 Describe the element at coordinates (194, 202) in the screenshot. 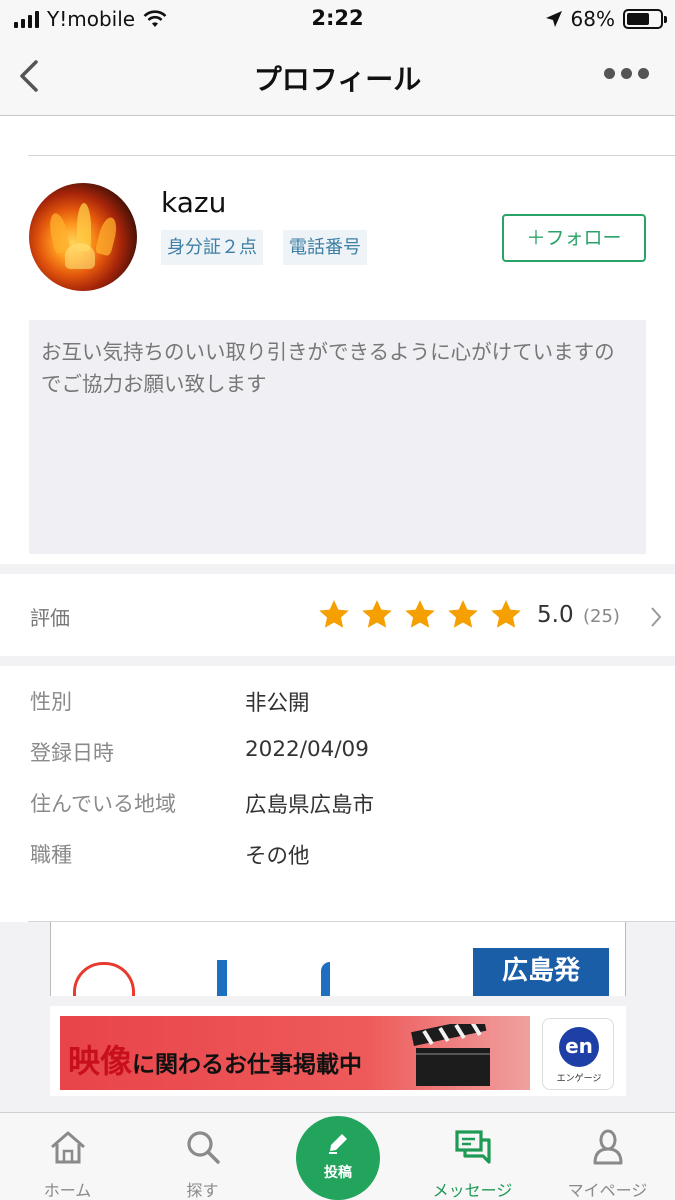

I see `username: kazu` at that location.